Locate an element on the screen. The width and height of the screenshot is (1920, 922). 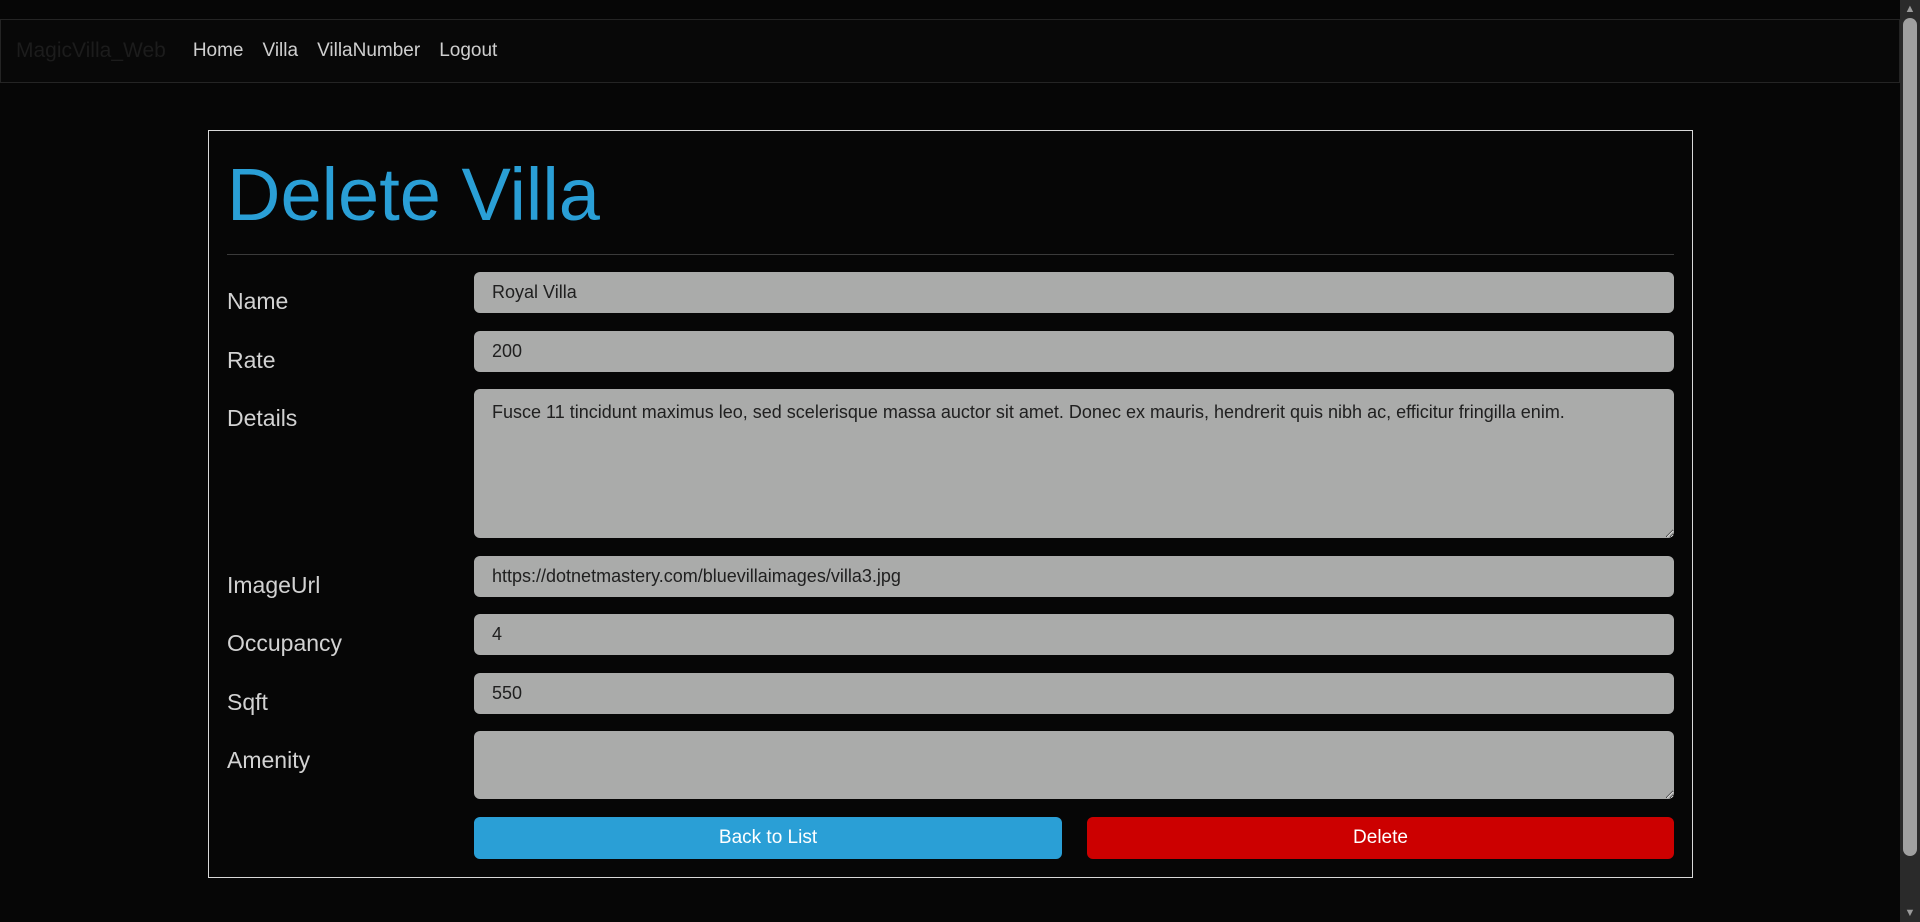
imageurl-input is located at coordinates (1074, 576).